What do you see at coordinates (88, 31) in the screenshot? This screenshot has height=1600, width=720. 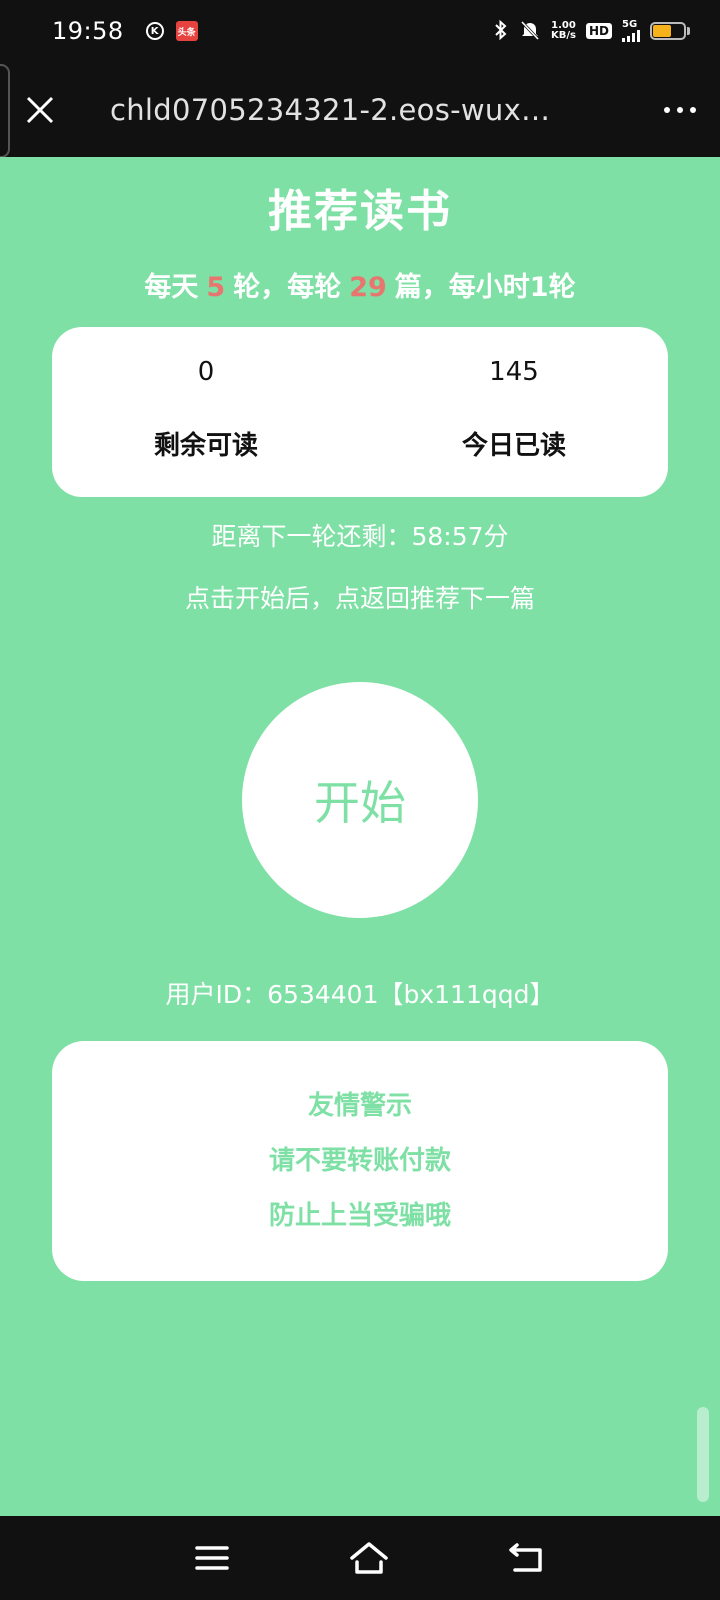 I see `status-time: 19:58` at bounding box center [88, 31].